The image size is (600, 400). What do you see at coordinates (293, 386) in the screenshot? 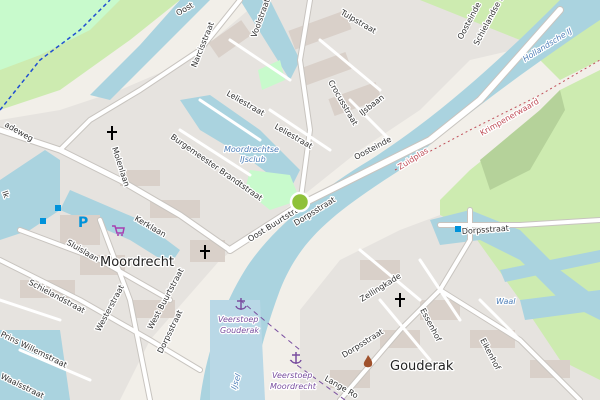
I see `poi-label-veerstoep-moordrecht-2: Moordrecht` at bounding box center [293, 386].